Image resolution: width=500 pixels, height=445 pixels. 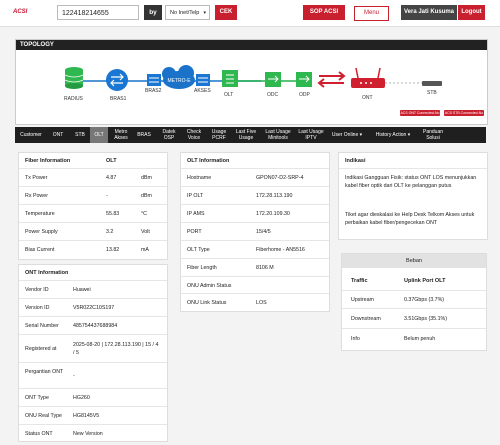 What do you see at coordinates (74, 78) in the screenshot?
I see `radius-icon` at bounding box center [74, 78].